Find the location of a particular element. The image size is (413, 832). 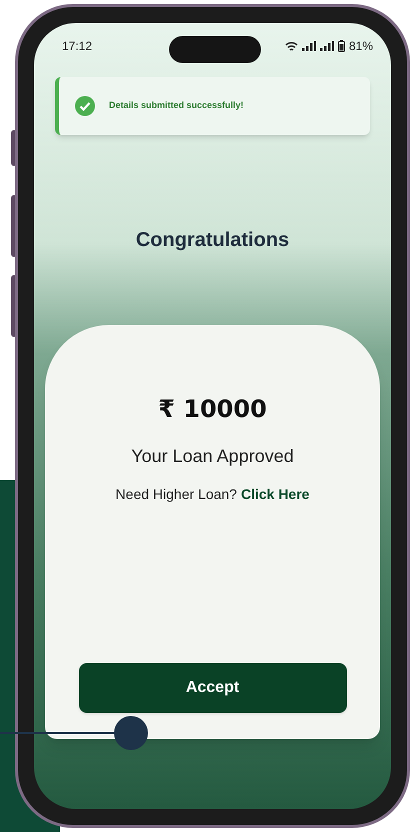

toast-message: Details submitted successfully! is located at coordinates (176, 105).